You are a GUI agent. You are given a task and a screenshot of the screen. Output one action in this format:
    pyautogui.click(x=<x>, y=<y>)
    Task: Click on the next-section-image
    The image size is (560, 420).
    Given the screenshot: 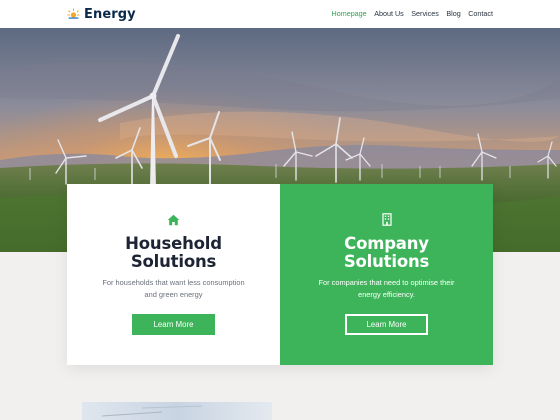 What is the action you would take?
    pyautogui.click(x=177, y=411)
    